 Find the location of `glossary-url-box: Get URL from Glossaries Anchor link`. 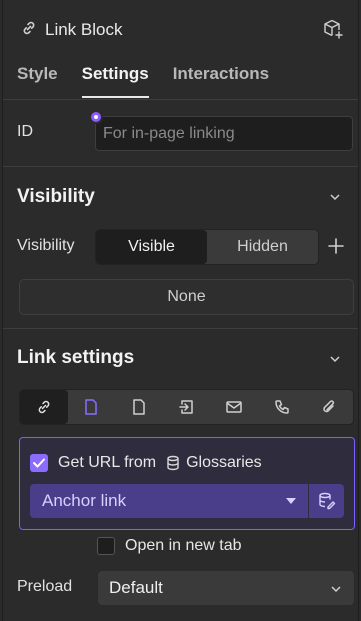

glossary-url-box: Get URL from Glossaries Anchor link is located at coordinates (187, 483).